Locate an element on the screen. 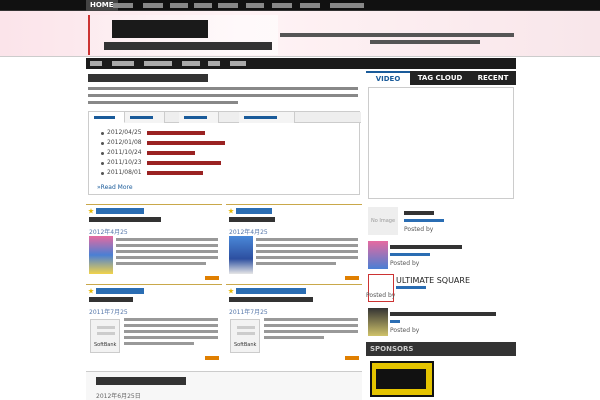  category-nav is located at coordinates (301, 63).